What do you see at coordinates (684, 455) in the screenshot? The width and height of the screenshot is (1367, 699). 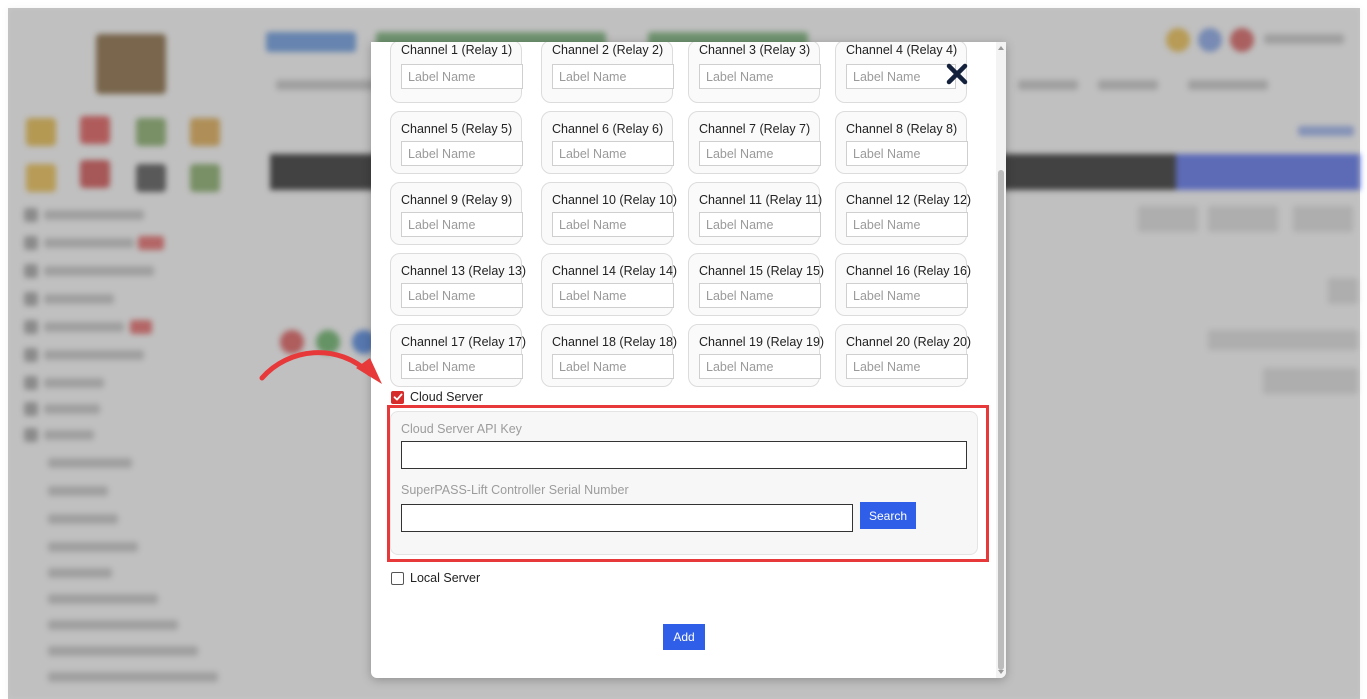 I see `api-key-input` at bounding box center [684, 455].